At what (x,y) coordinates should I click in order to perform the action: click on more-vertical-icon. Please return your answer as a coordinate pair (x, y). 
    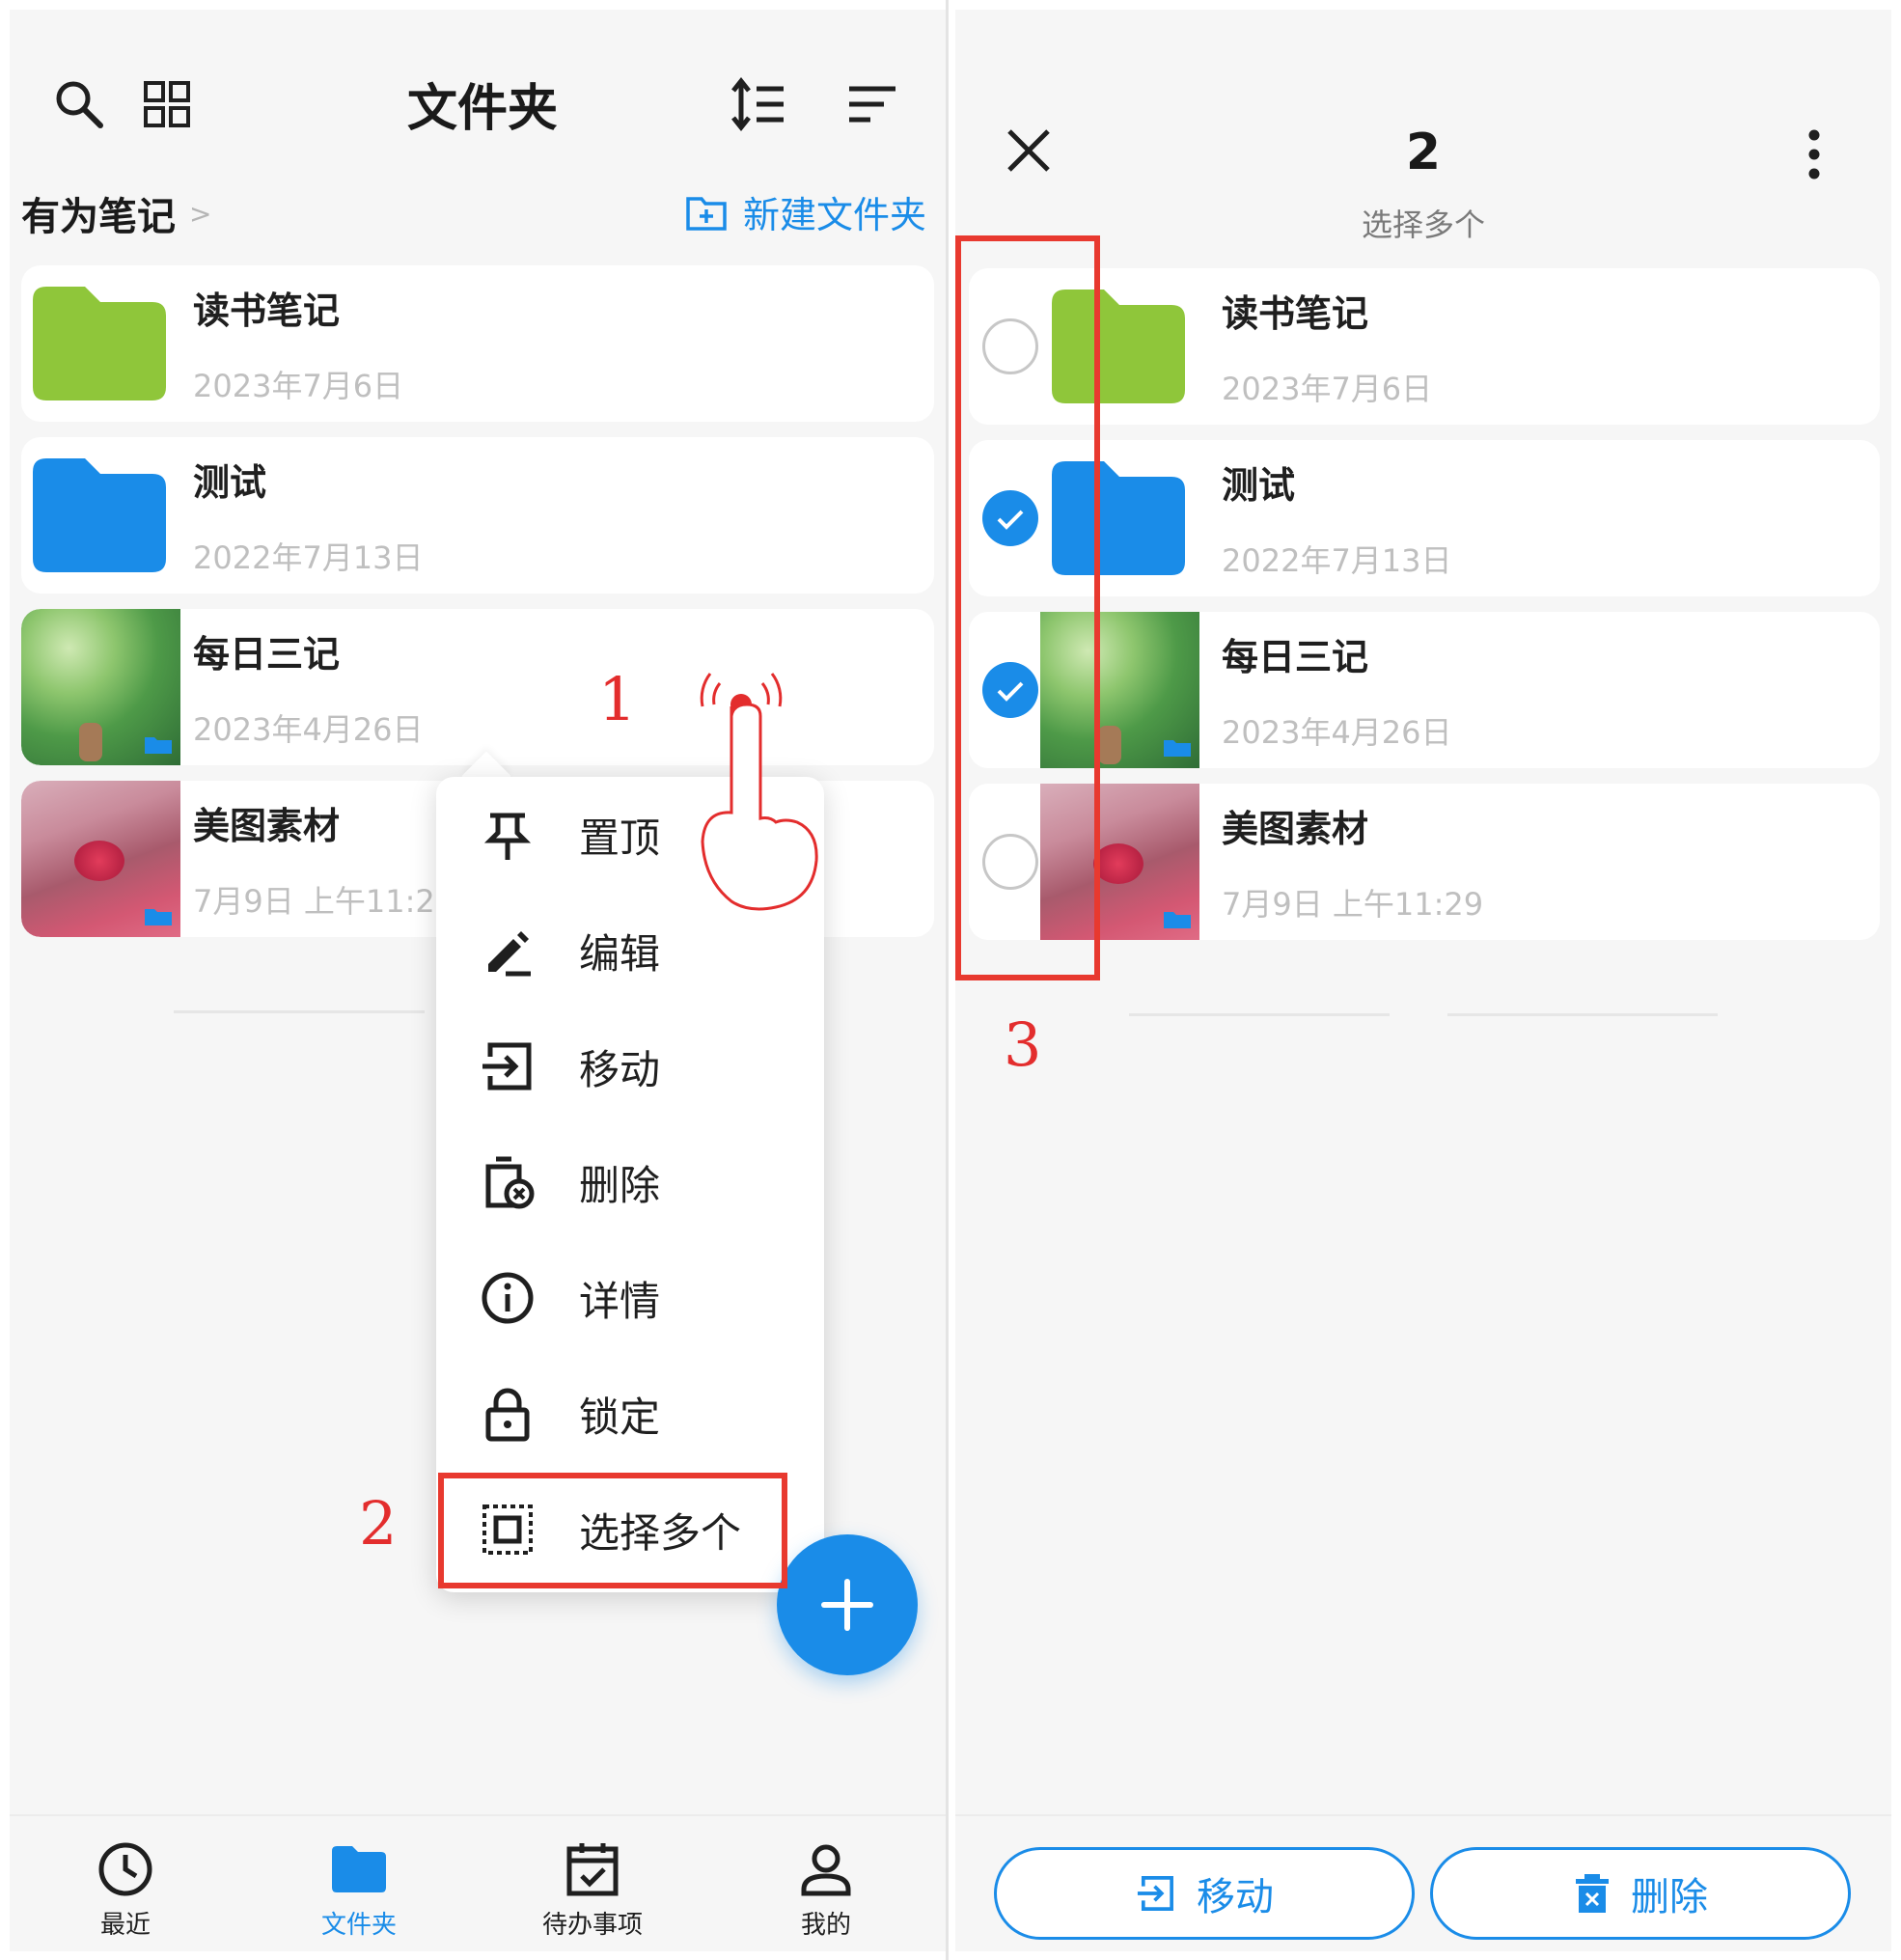
    Looking at the image, I should click on (1814, 154).